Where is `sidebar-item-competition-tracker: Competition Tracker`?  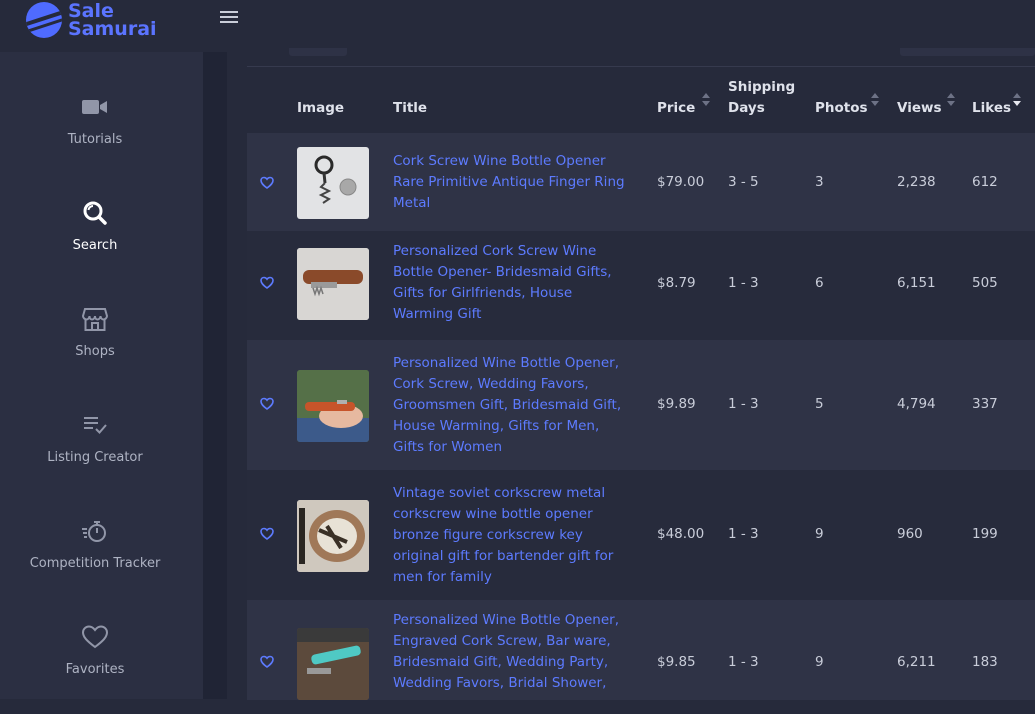
sidebar-item-competition-tracker: Competition Tracker is located at coordinates (95, 555).